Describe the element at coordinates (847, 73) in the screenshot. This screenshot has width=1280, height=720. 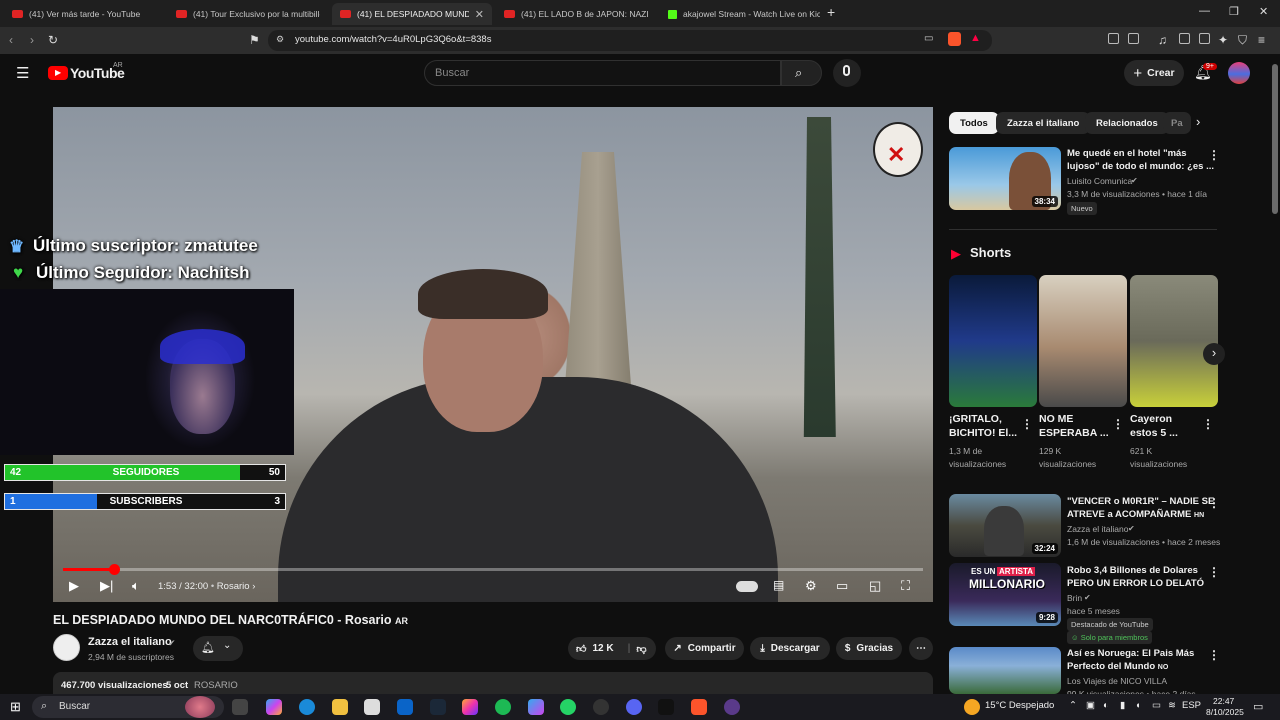
I see `voice-search-button` at that location.